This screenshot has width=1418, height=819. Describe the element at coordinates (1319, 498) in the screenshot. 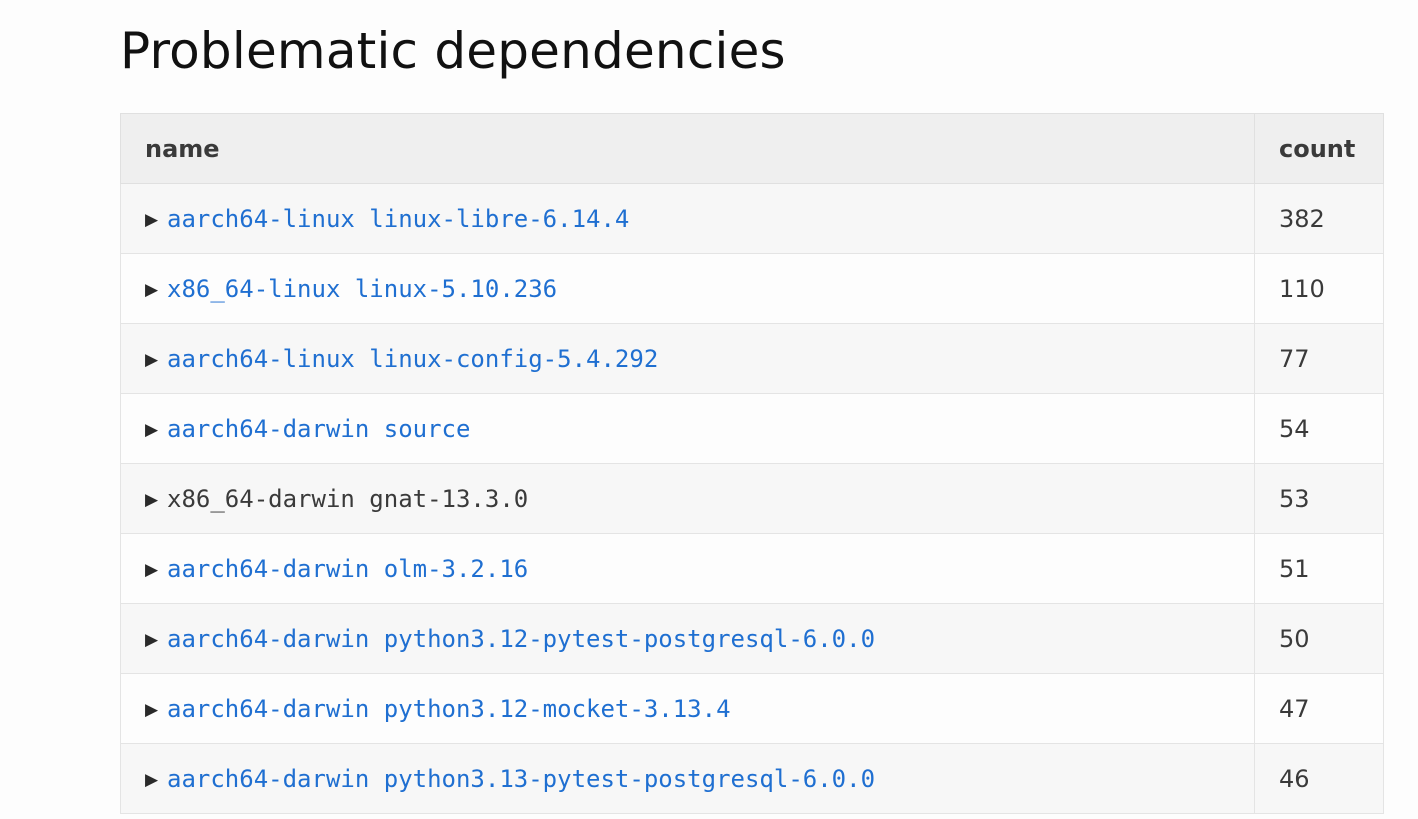

I see `dependency-count: 53` at that location.